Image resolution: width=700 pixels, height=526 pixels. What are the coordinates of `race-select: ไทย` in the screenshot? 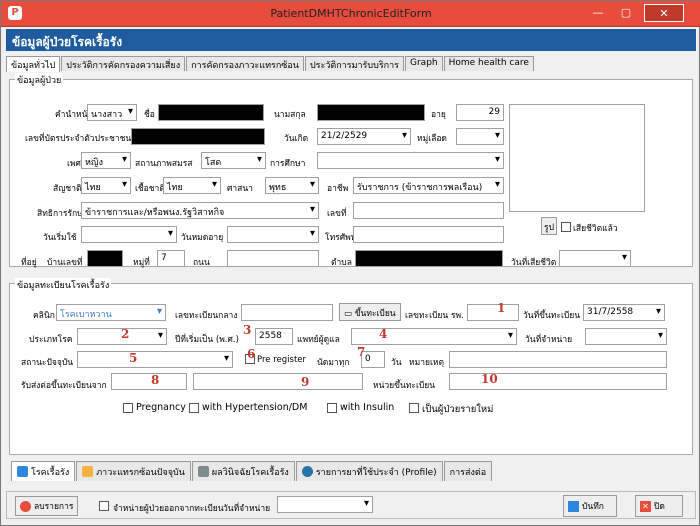 It's located at (106, 185).